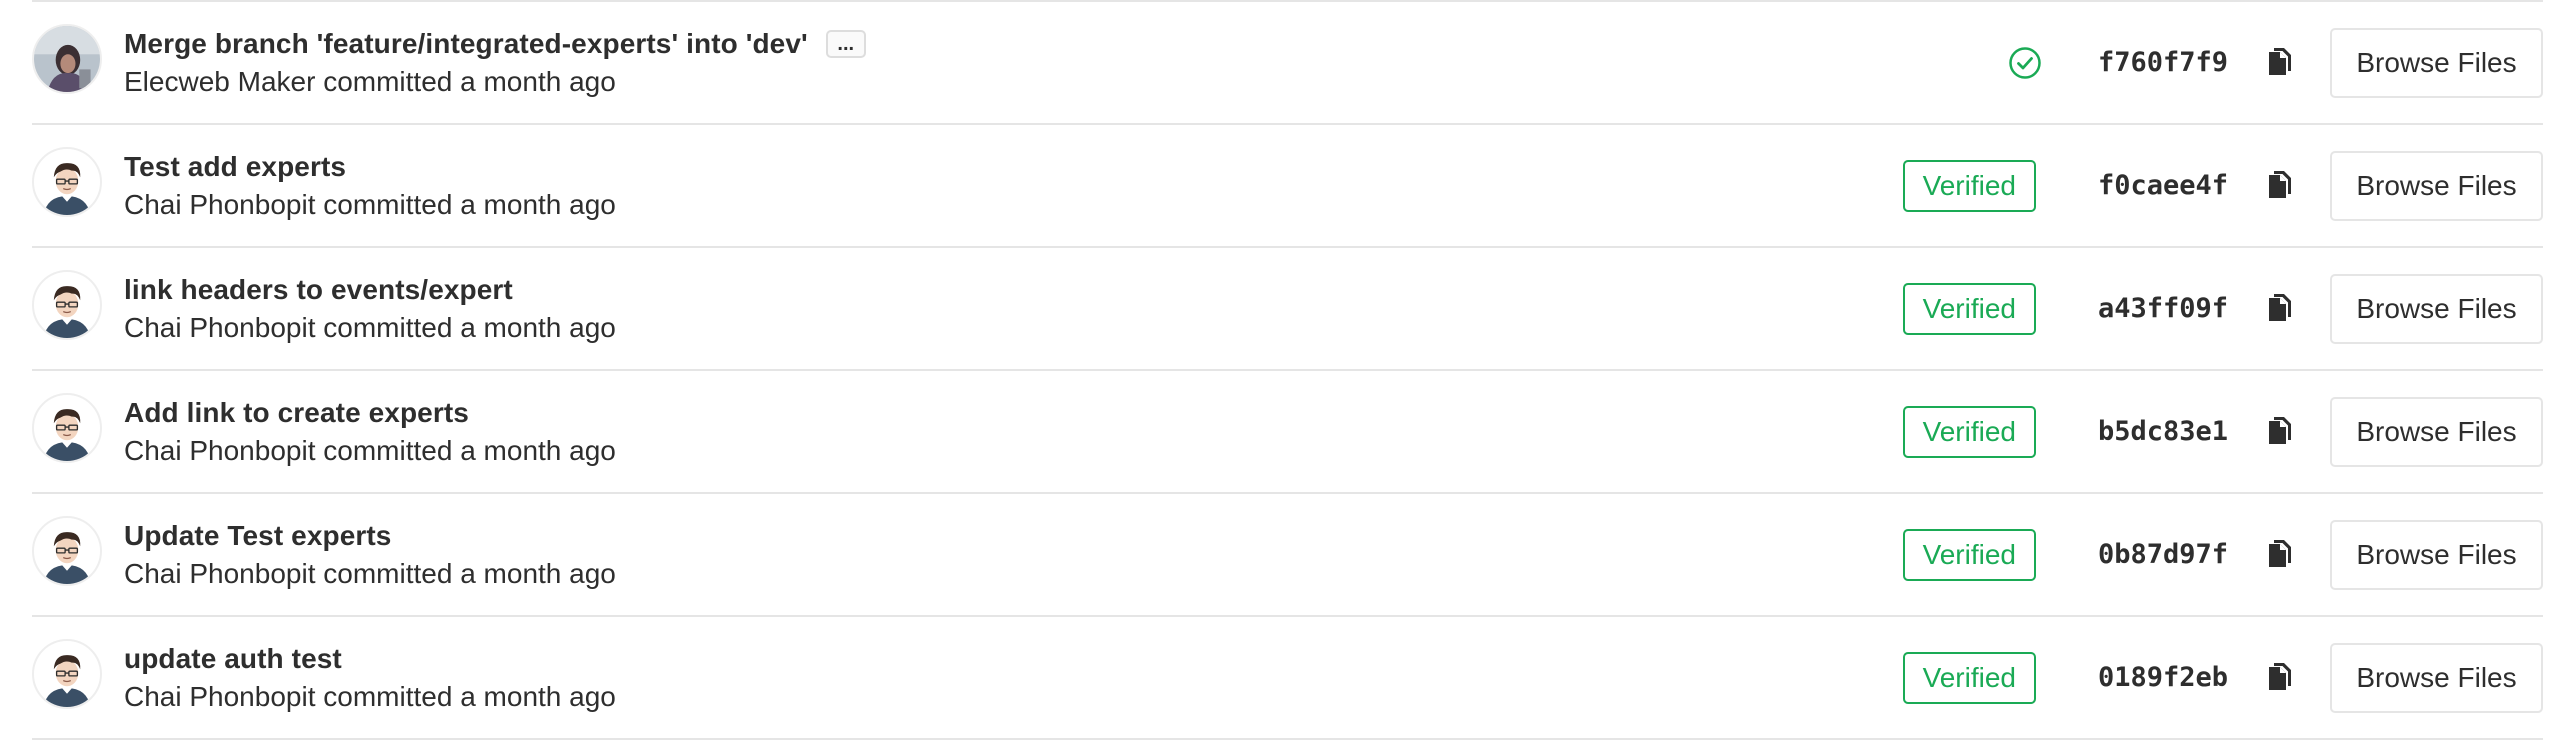 The height and width of the screenshot is (742, 2572). Describe the element at coordinates (370, 659) in the screenshot. I see `commit-title-line: update auth test` at that location.